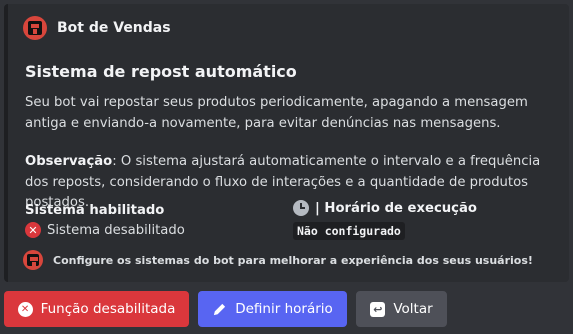 This screenshot has height=334, width=573. I want to click on back-arrow-icon: ↩, so click(378, 309).